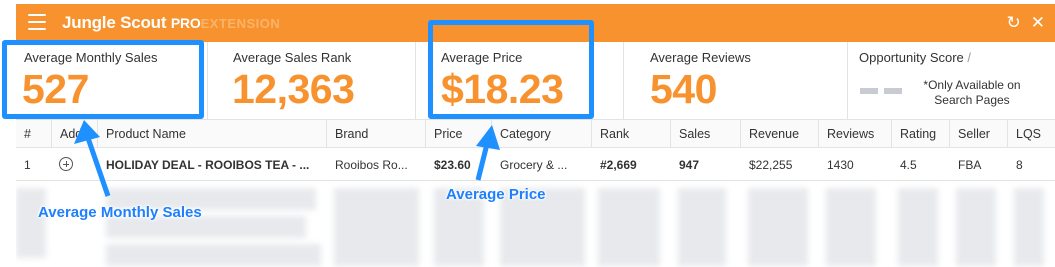 Image resolution: width=1055 pixels, height=267 pixels. I want to click on price-arrow-icon, so click(487, 153).